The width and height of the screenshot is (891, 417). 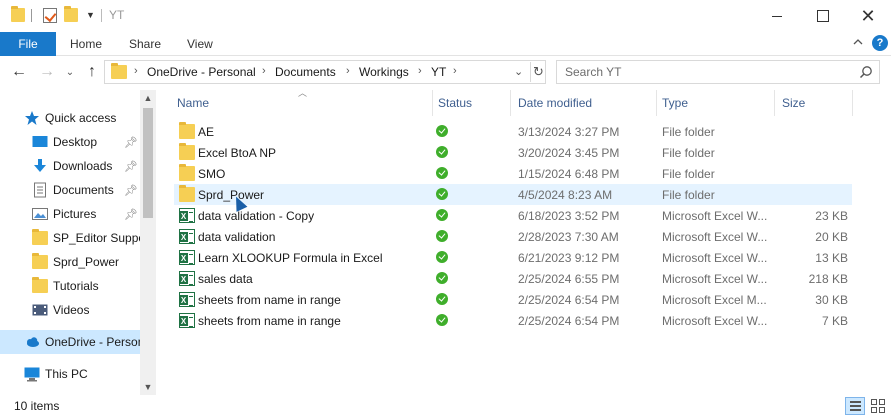 I want to click on breadcrumb-documents: Documents, so click(x=305, y=72).